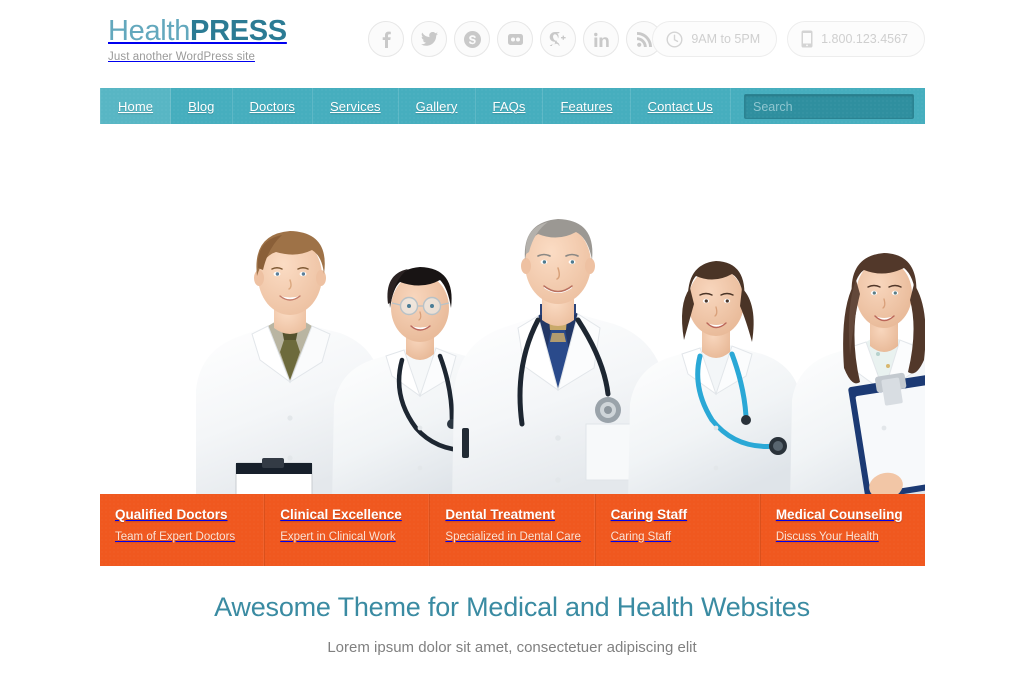 This screenshot has height=676, width=1024. Describe the element at coordinates (202, 106) in the screenshot. I see `nav-item-blog: Blog` at that location.